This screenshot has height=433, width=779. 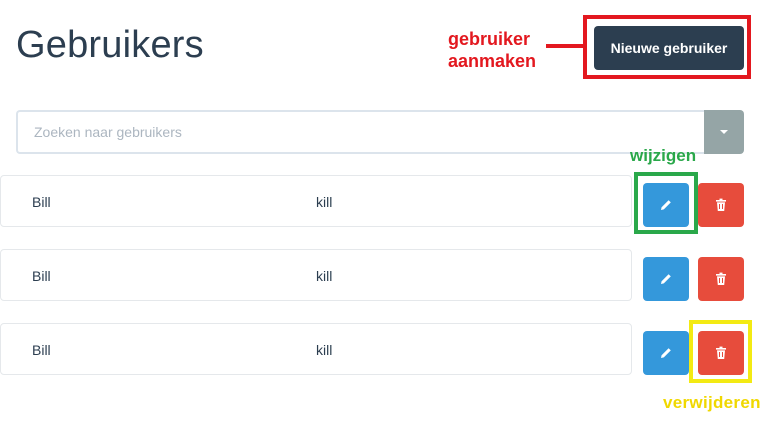 I want to click on annotation-create-user: gebruiker aanmaken, so click(x=492, y=50).